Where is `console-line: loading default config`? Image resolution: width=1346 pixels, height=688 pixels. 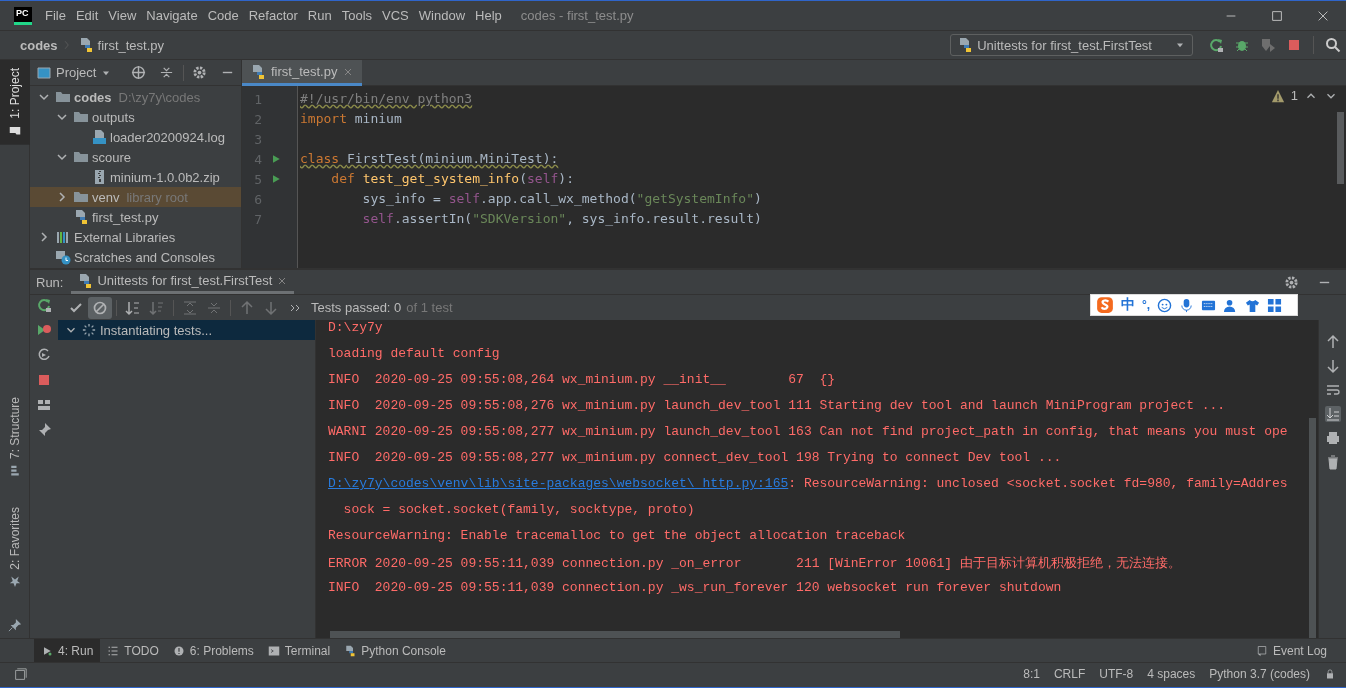 console-line: loading default config is located at coordinates (414, 354).